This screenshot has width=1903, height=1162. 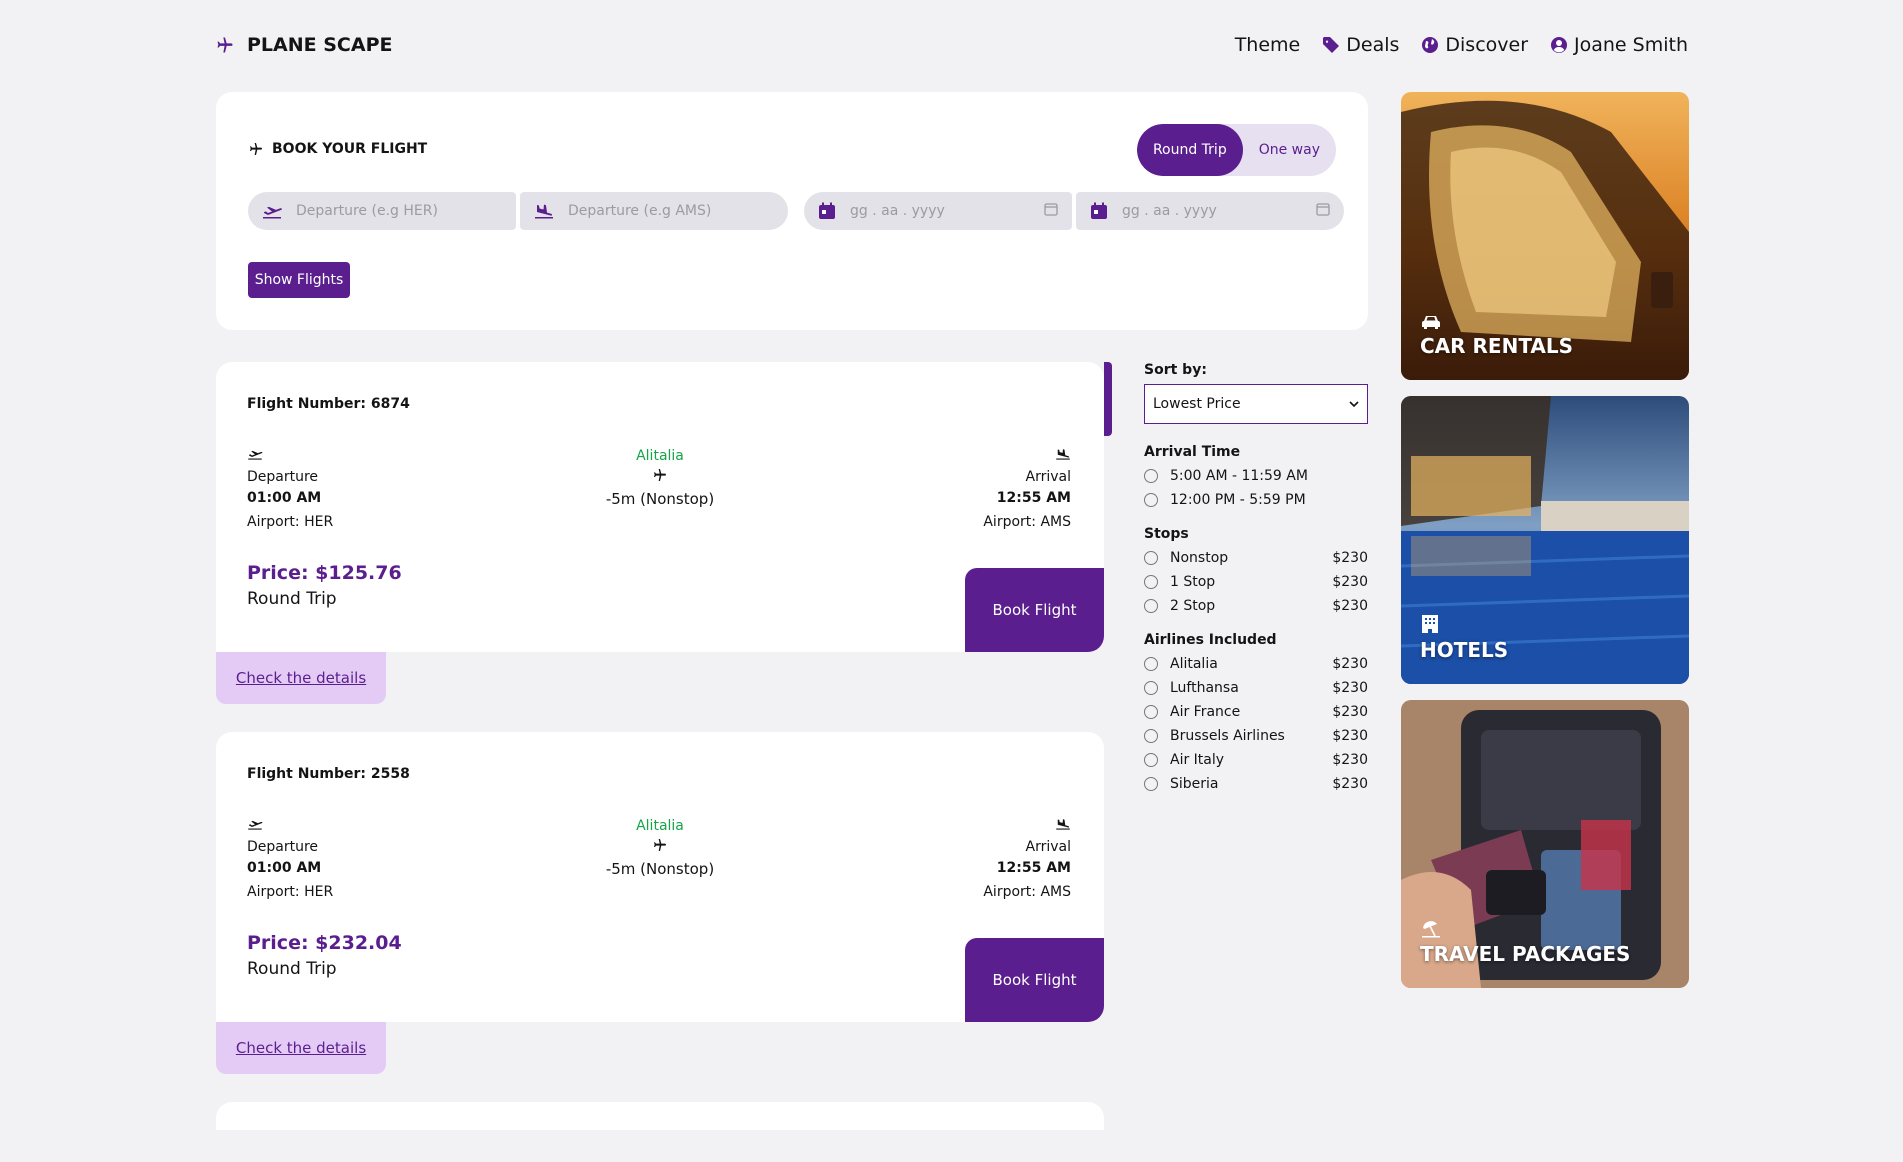 What do you see at coordinates (1220, 45) in the screenshot?
I see `moon-icon` at bounding box center [1220, 45].